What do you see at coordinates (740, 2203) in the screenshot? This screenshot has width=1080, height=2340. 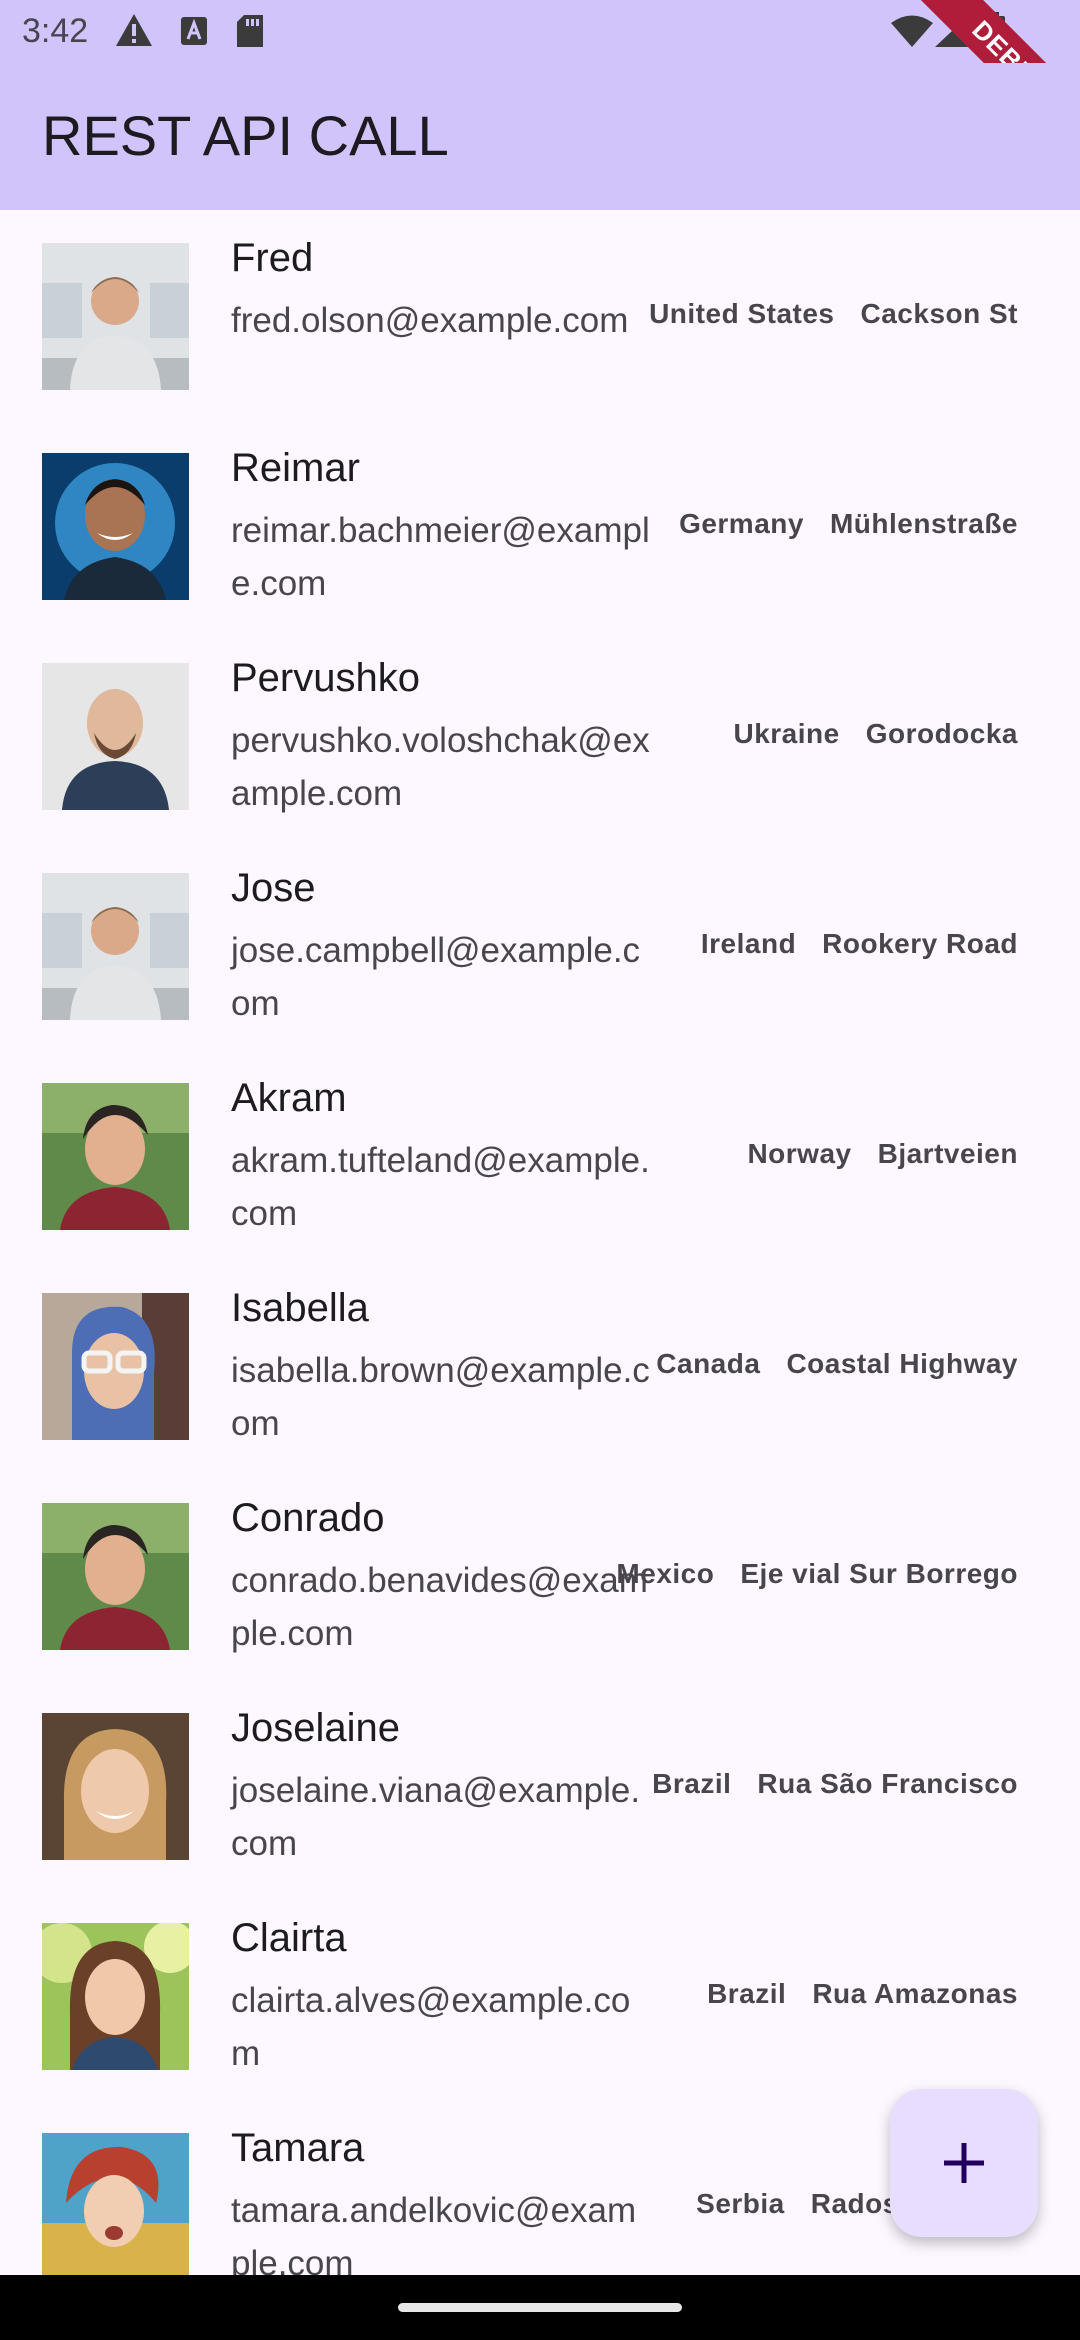 I see `user-country: Serbia` at bounding box center [740, 2203].